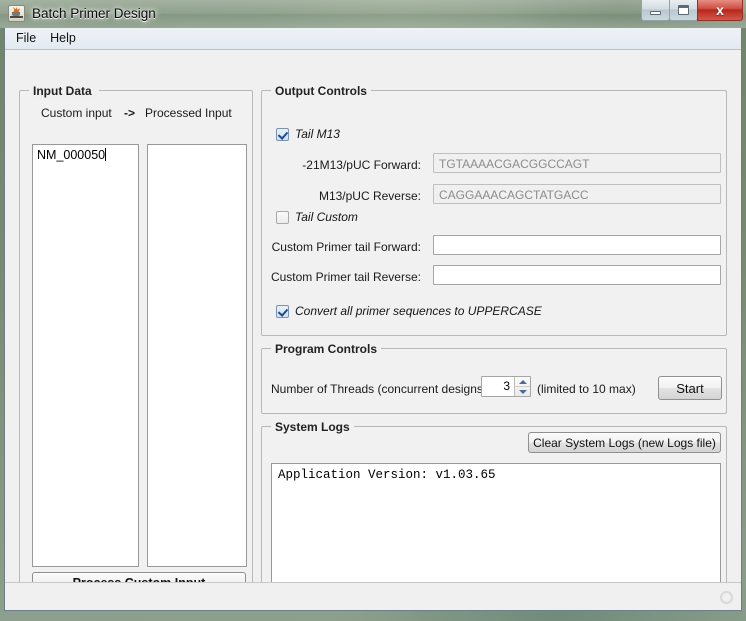 The width and height of the screenshot is (746, 621). I want to click on custom-input-label: Custom input, so click(76, 113).